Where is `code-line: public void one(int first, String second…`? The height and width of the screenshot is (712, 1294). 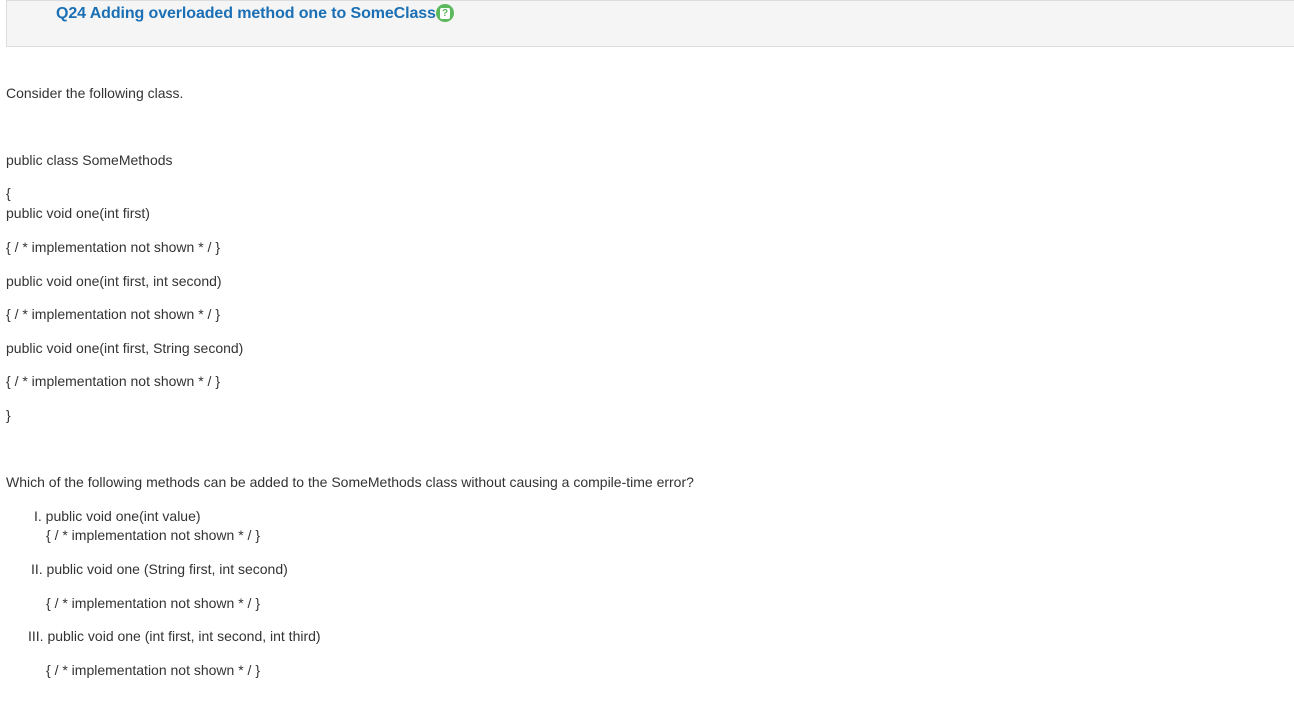
code-line: public void one(int first, String second… is located at coordinates (125, 348).